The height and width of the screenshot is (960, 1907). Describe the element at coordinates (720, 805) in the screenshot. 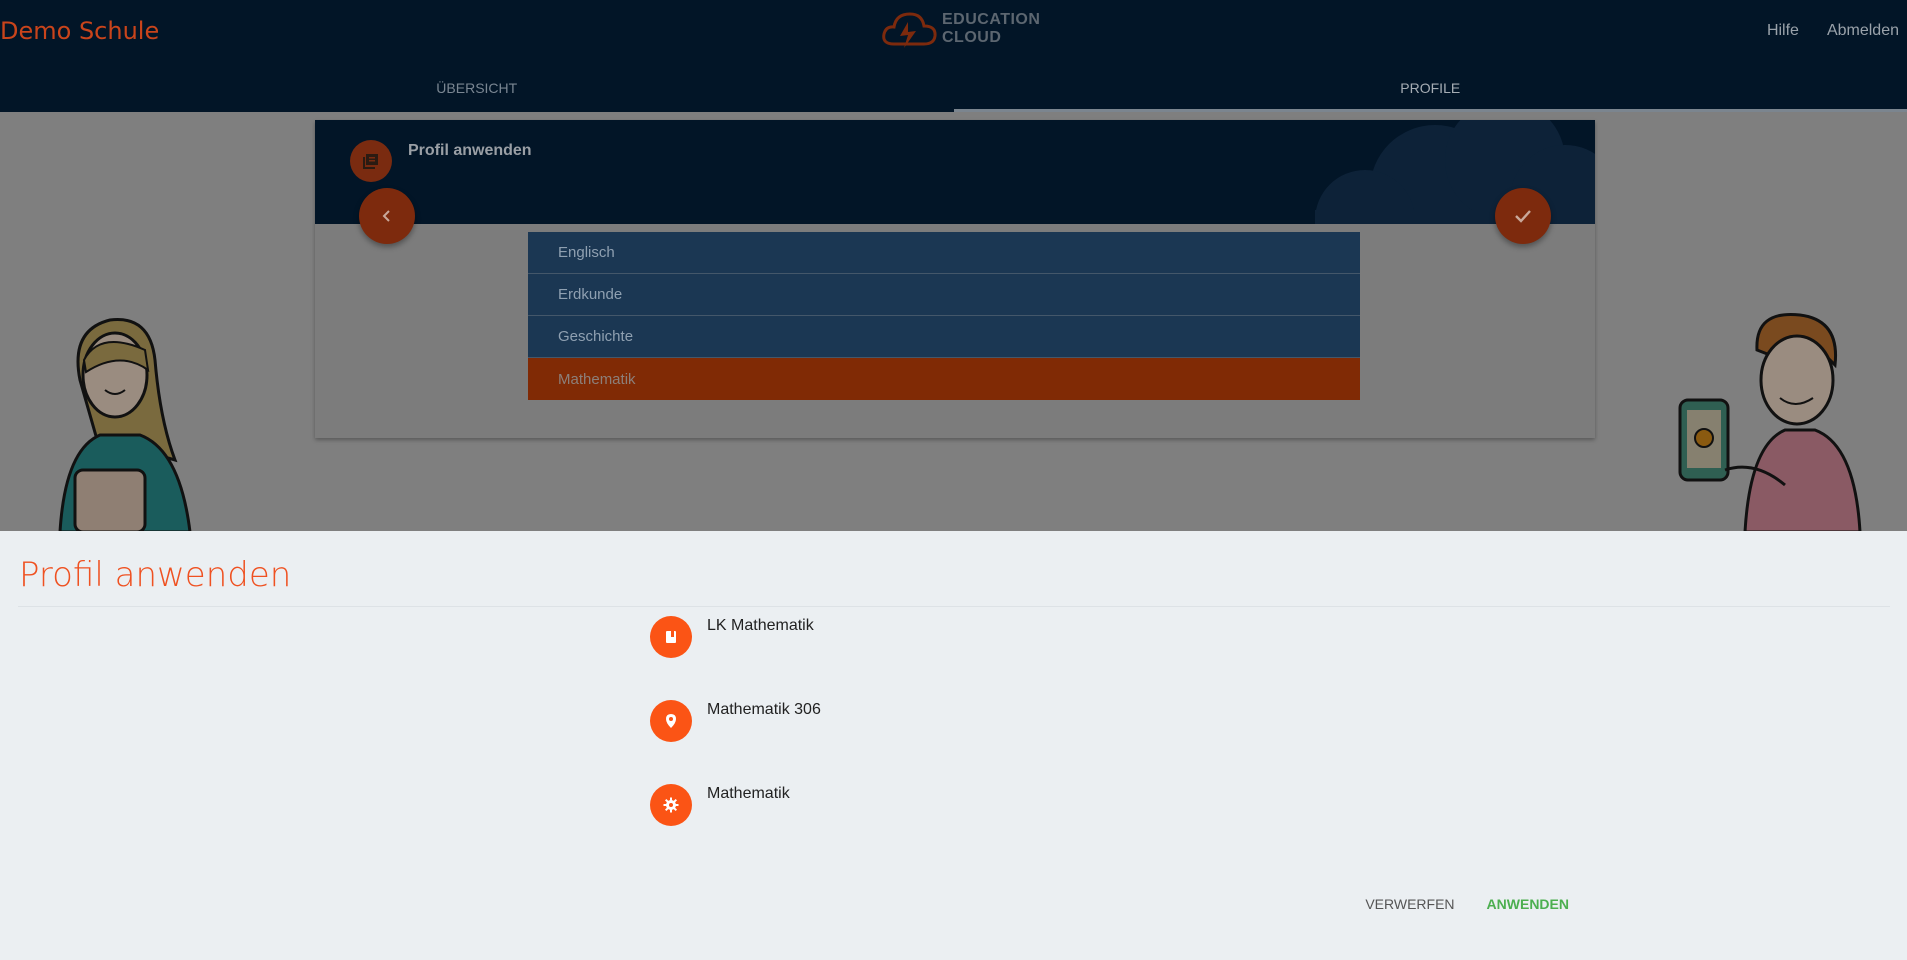

I see `summary-item-subject: Mathematik` at that location.